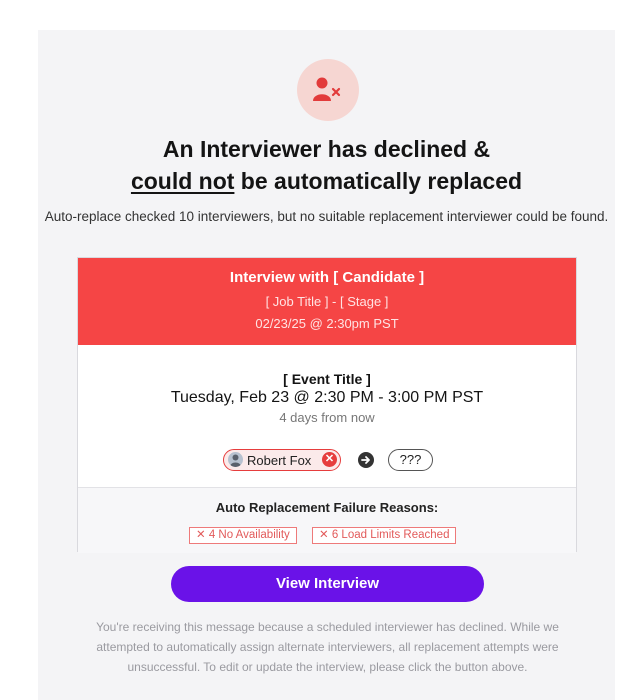  Describe the element at coordinates (182, 181) in the screenshot. I see `headline-underlined: could not` at that location.